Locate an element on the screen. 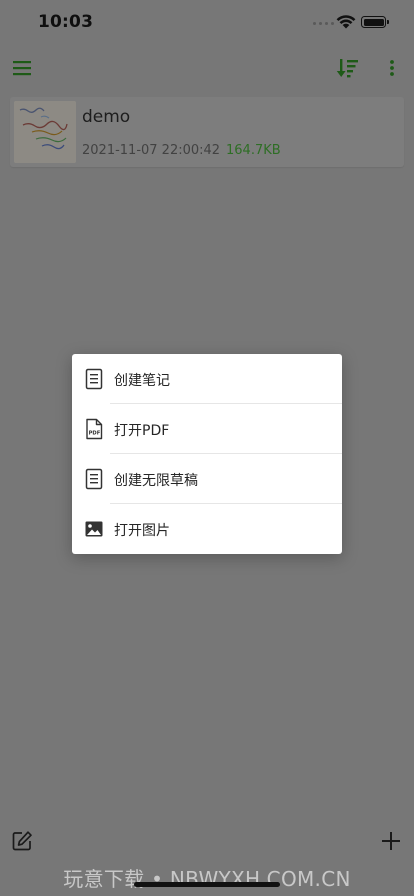  menu-item-label: 打开PDF is located at coordinates (142, 431).